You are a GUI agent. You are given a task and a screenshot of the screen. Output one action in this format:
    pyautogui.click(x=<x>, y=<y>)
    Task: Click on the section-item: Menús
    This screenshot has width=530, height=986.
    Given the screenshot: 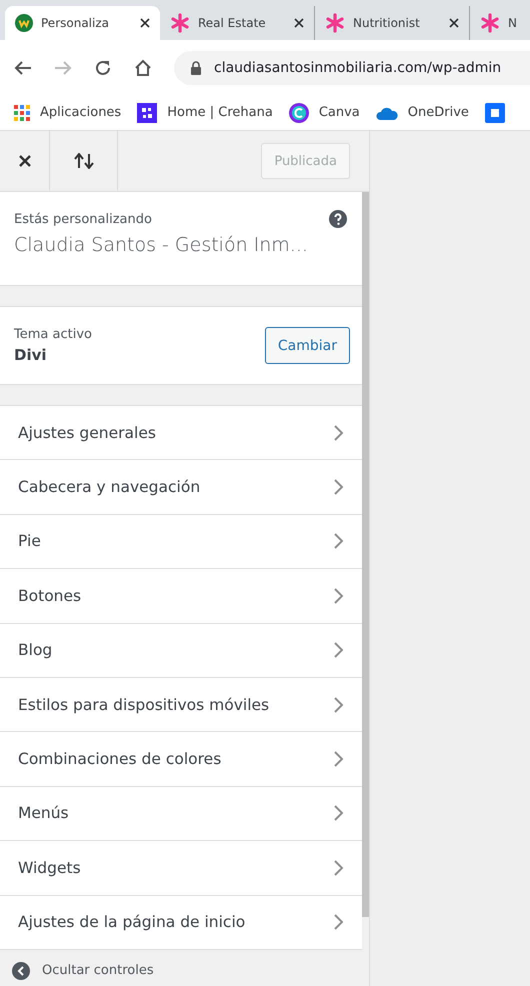 What is the action you would take?
    pyautogui.click(x=181, y=814)
    